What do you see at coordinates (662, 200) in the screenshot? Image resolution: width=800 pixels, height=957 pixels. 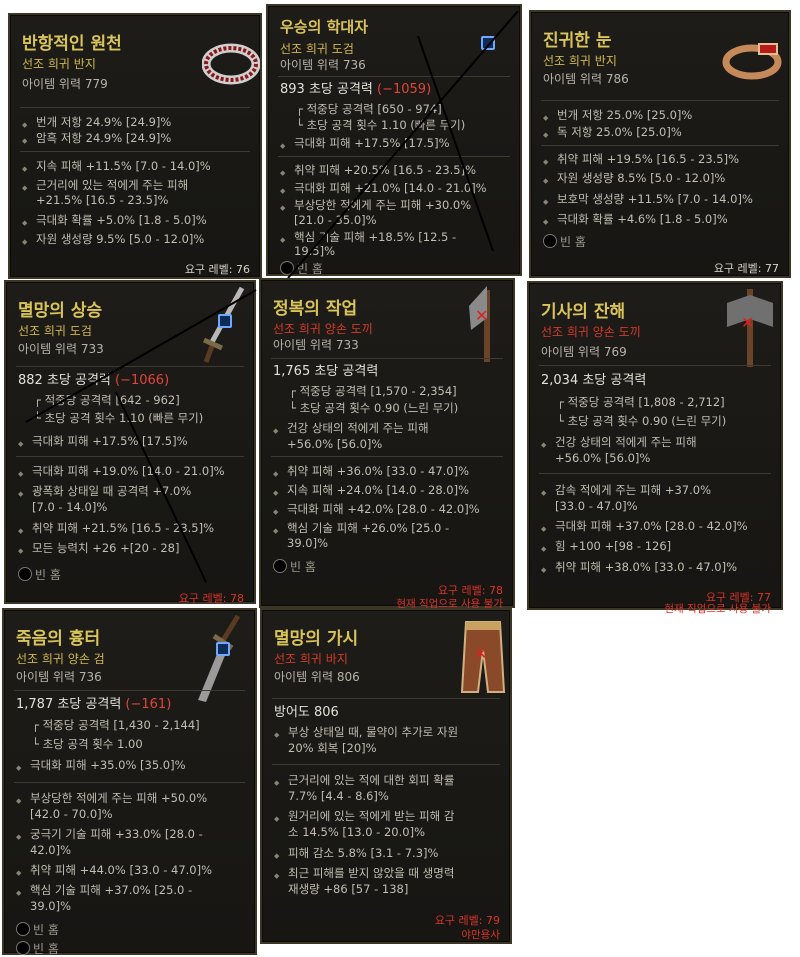 I see `stat-line: 보호막 생성량 +11.5% [7.0 - 14.0]%` at bounding box center [662, 200].